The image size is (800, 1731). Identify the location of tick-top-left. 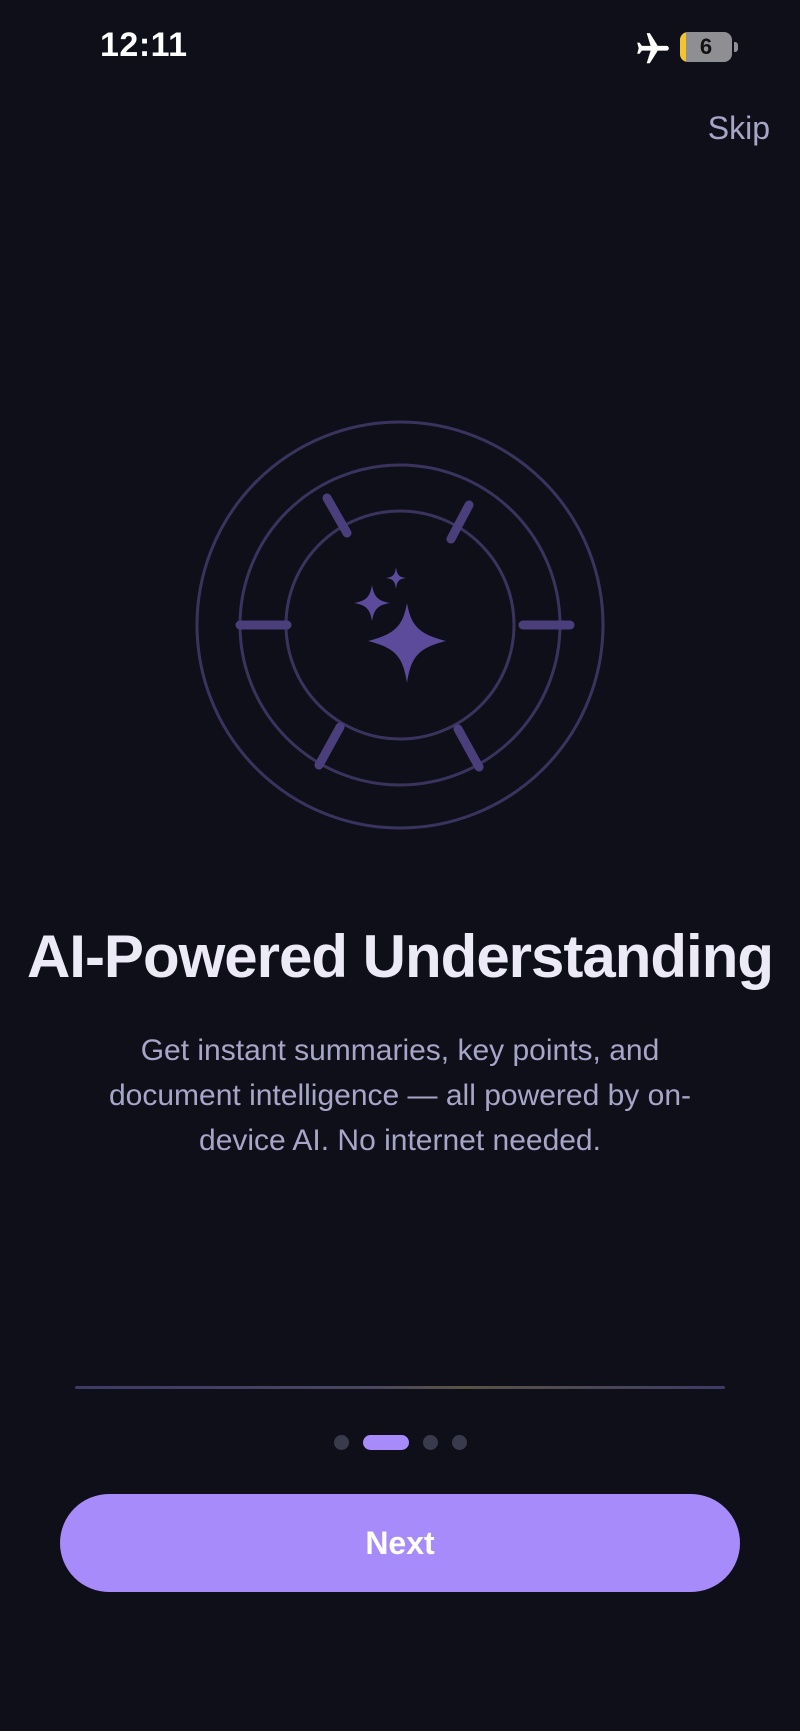
(337, 515).